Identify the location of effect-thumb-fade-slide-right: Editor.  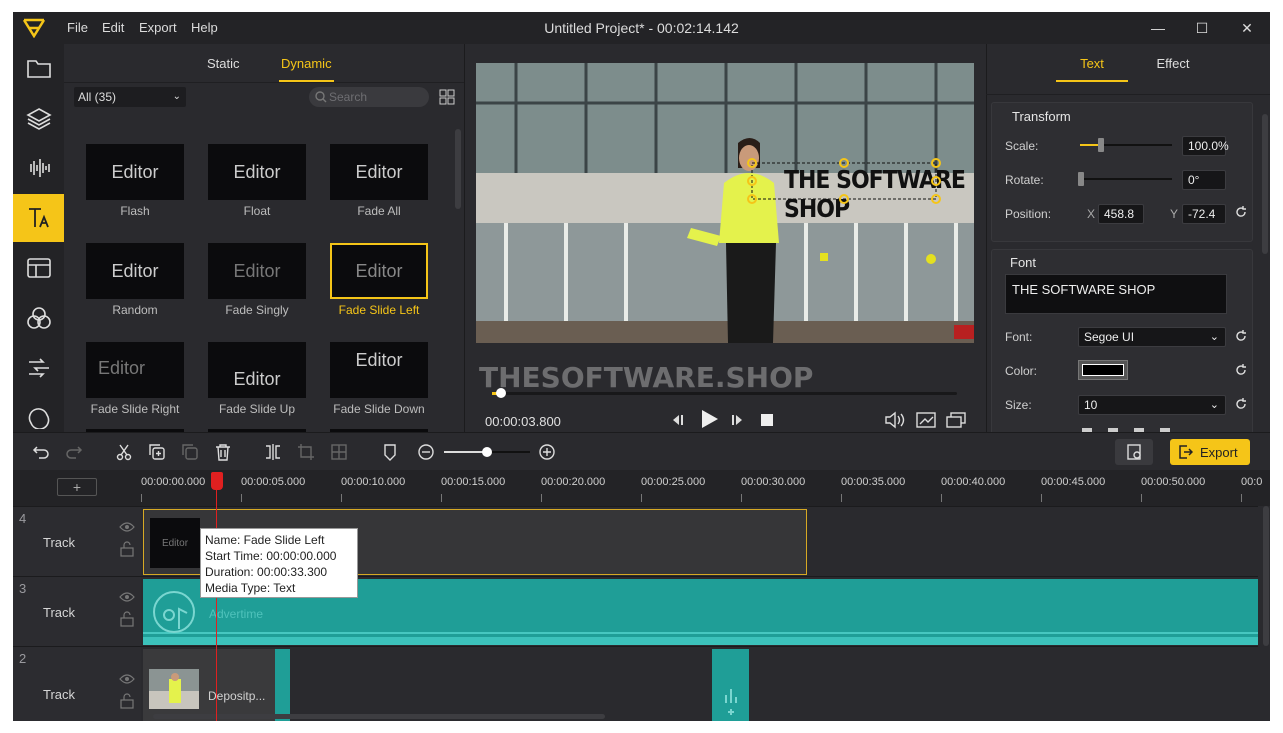
(135, 370).